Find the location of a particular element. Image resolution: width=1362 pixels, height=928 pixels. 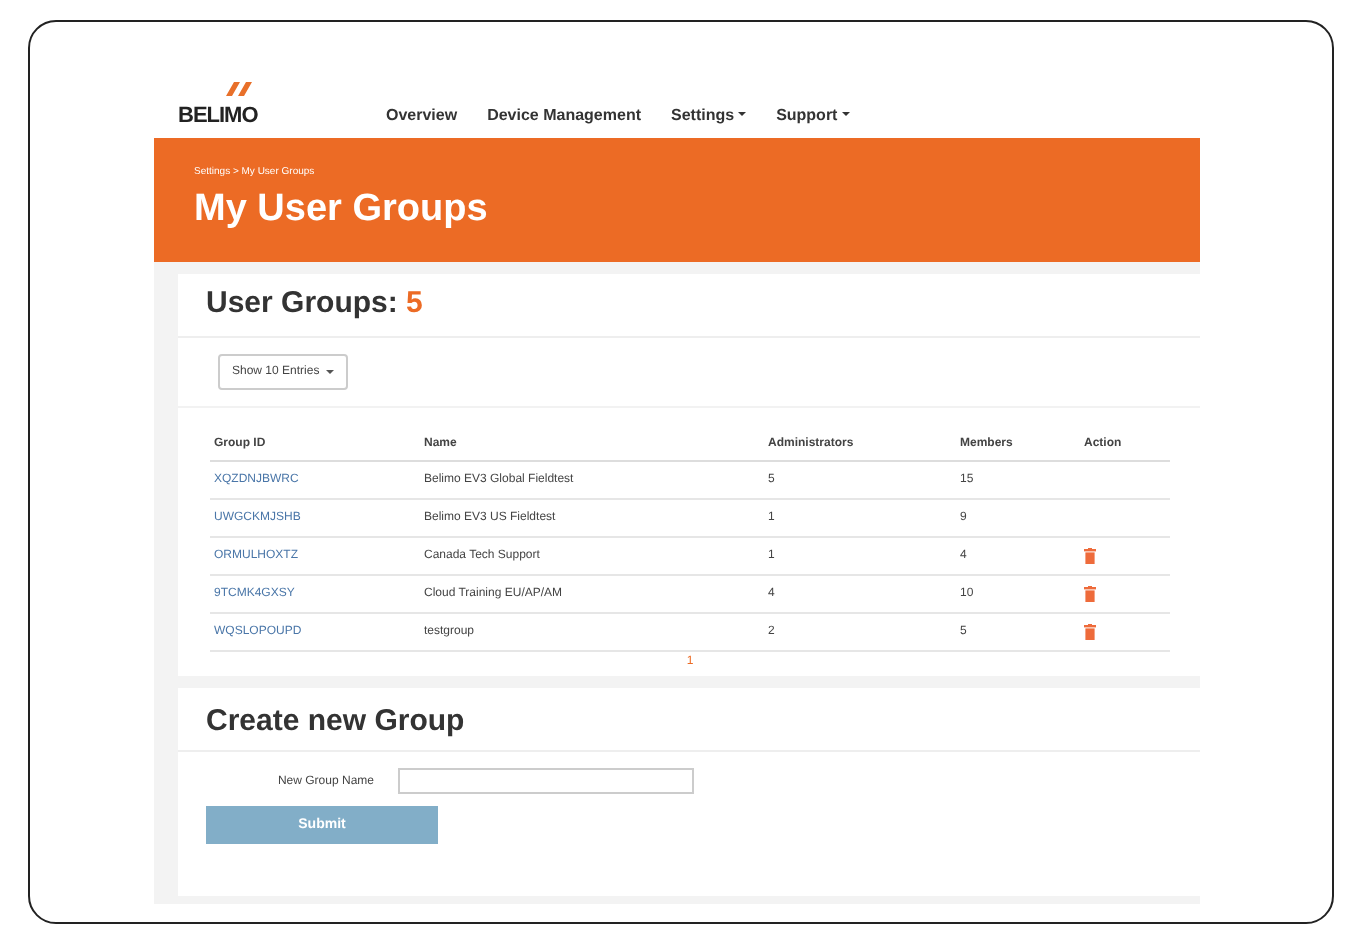

page-title: My User Groups is located at coordinates (342, 210).